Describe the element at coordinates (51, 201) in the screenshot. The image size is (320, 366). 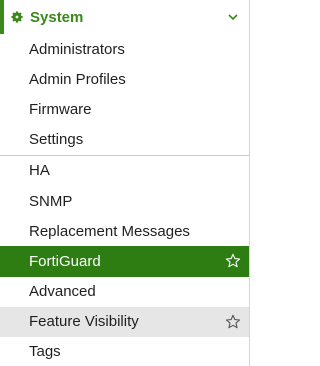
I see `sidebar-item-label: SNMP` at that location.